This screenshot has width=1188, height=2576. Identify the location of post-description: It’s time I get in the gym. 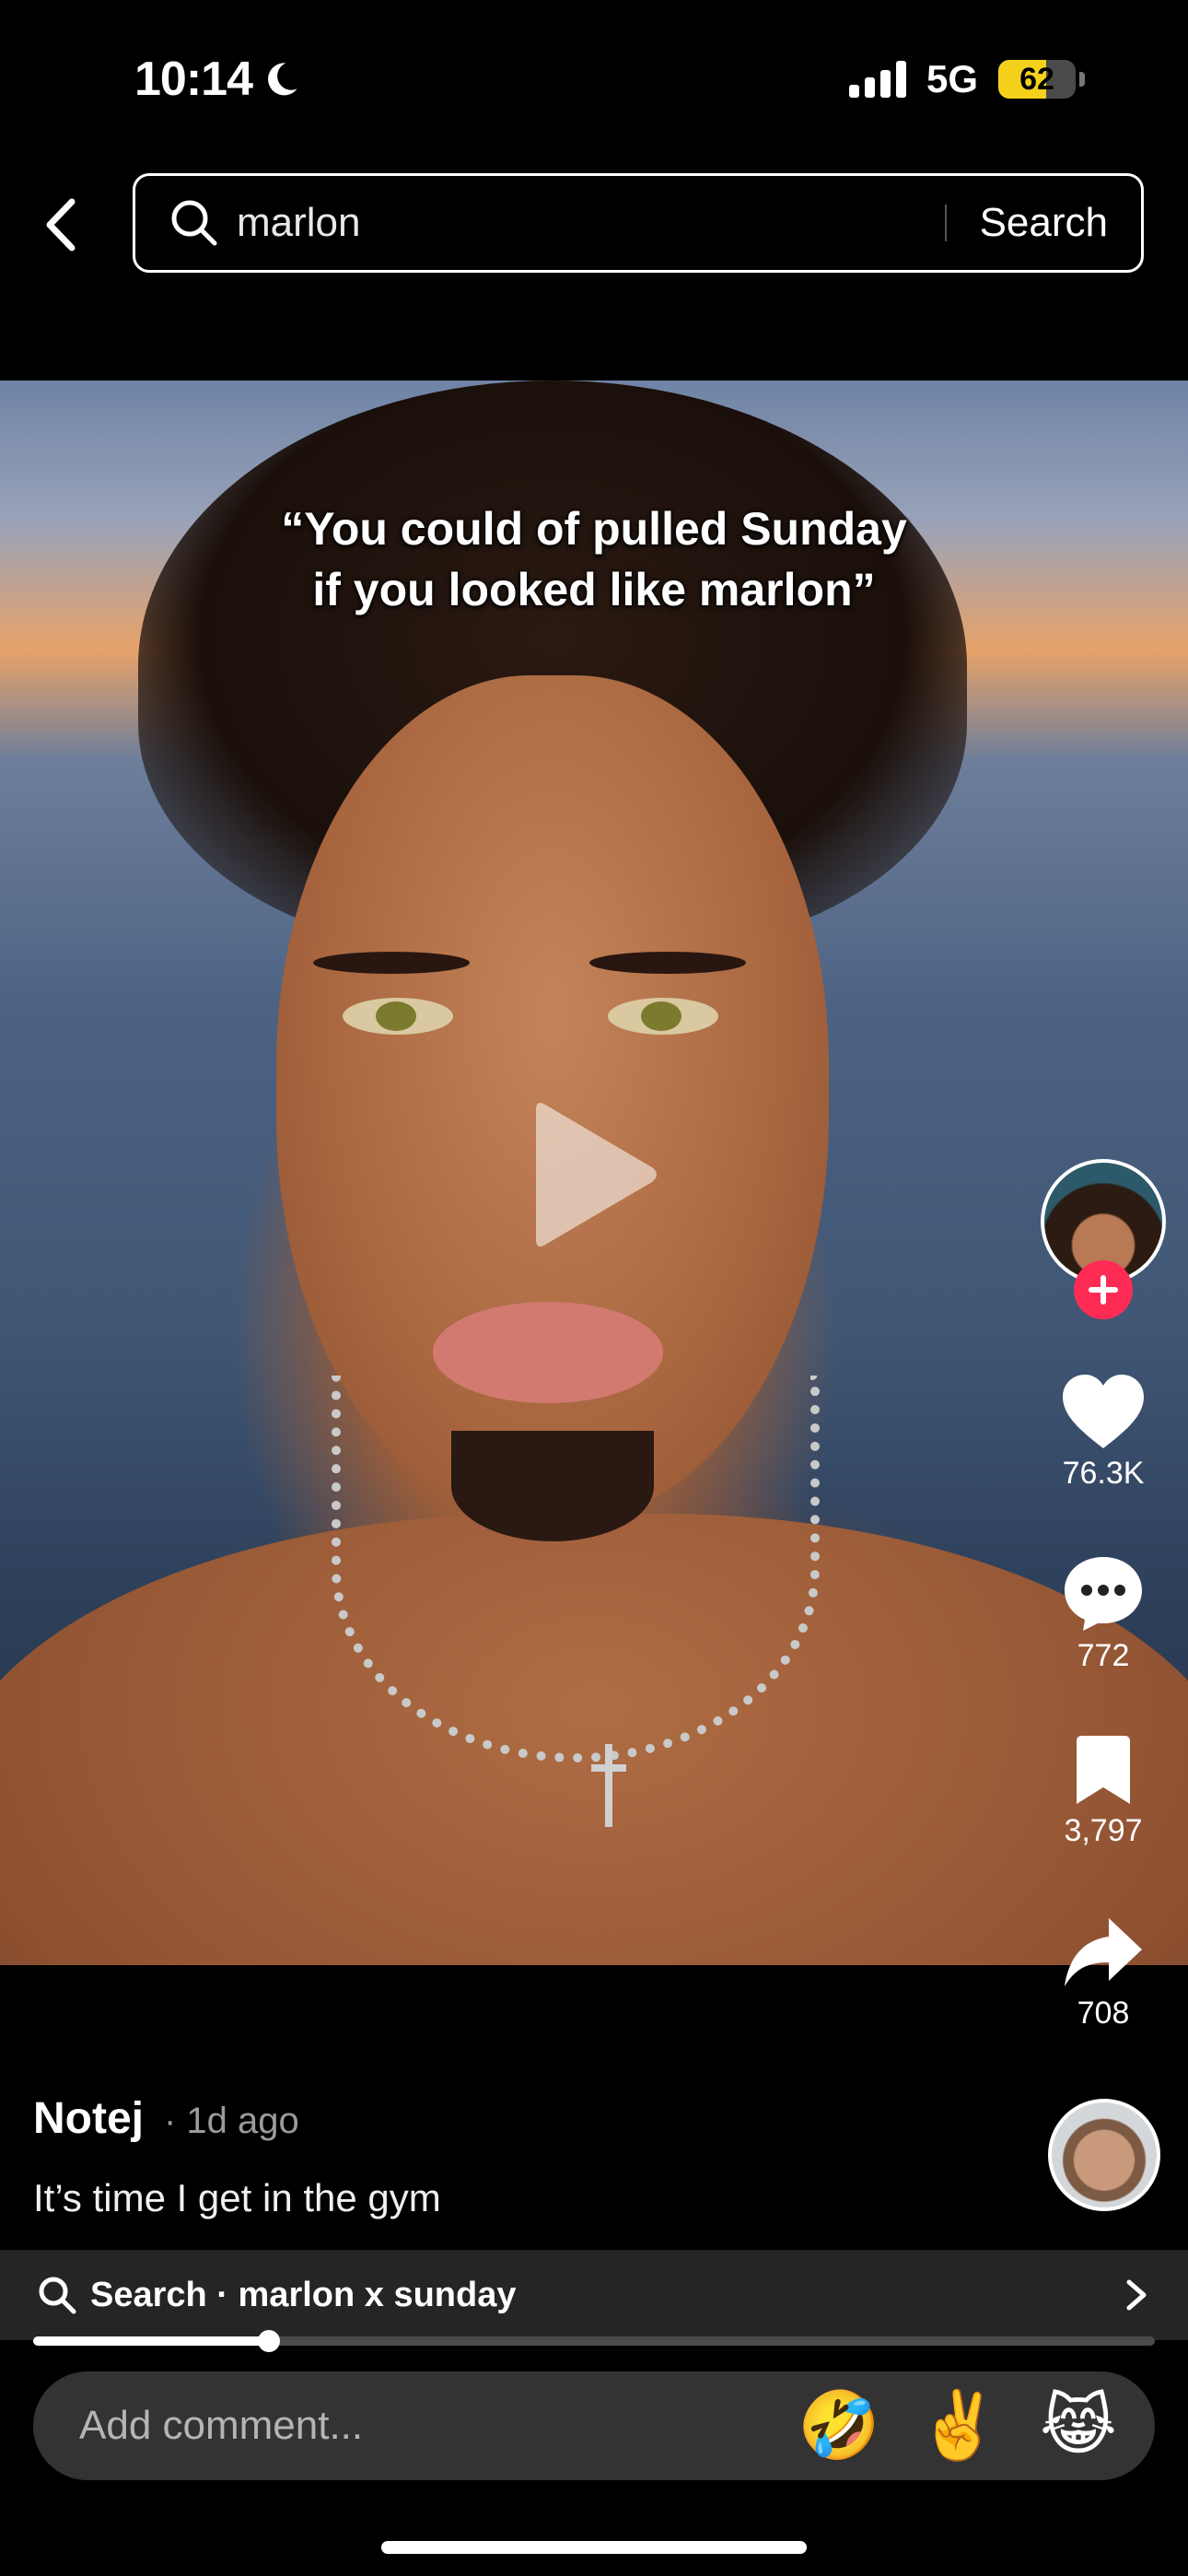
(237, 2197).